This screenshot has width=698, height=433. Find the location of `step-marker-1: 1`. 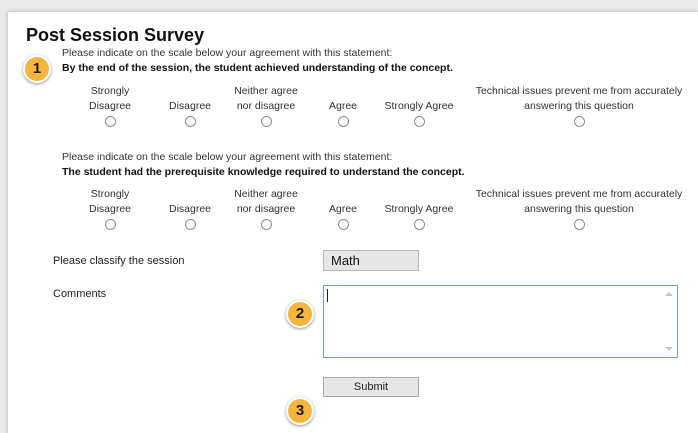

step-marker-1: 1 is located at coordinates (37, 69).